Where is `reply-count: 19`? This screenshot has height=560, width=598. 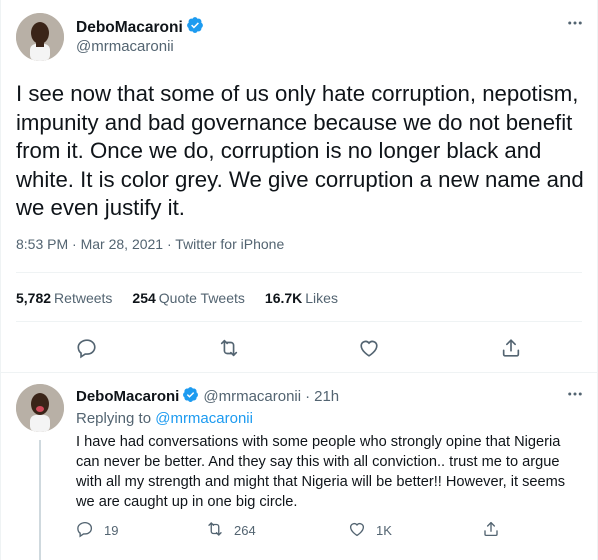
reply-count: 19 is located at coordinates (111, 530).